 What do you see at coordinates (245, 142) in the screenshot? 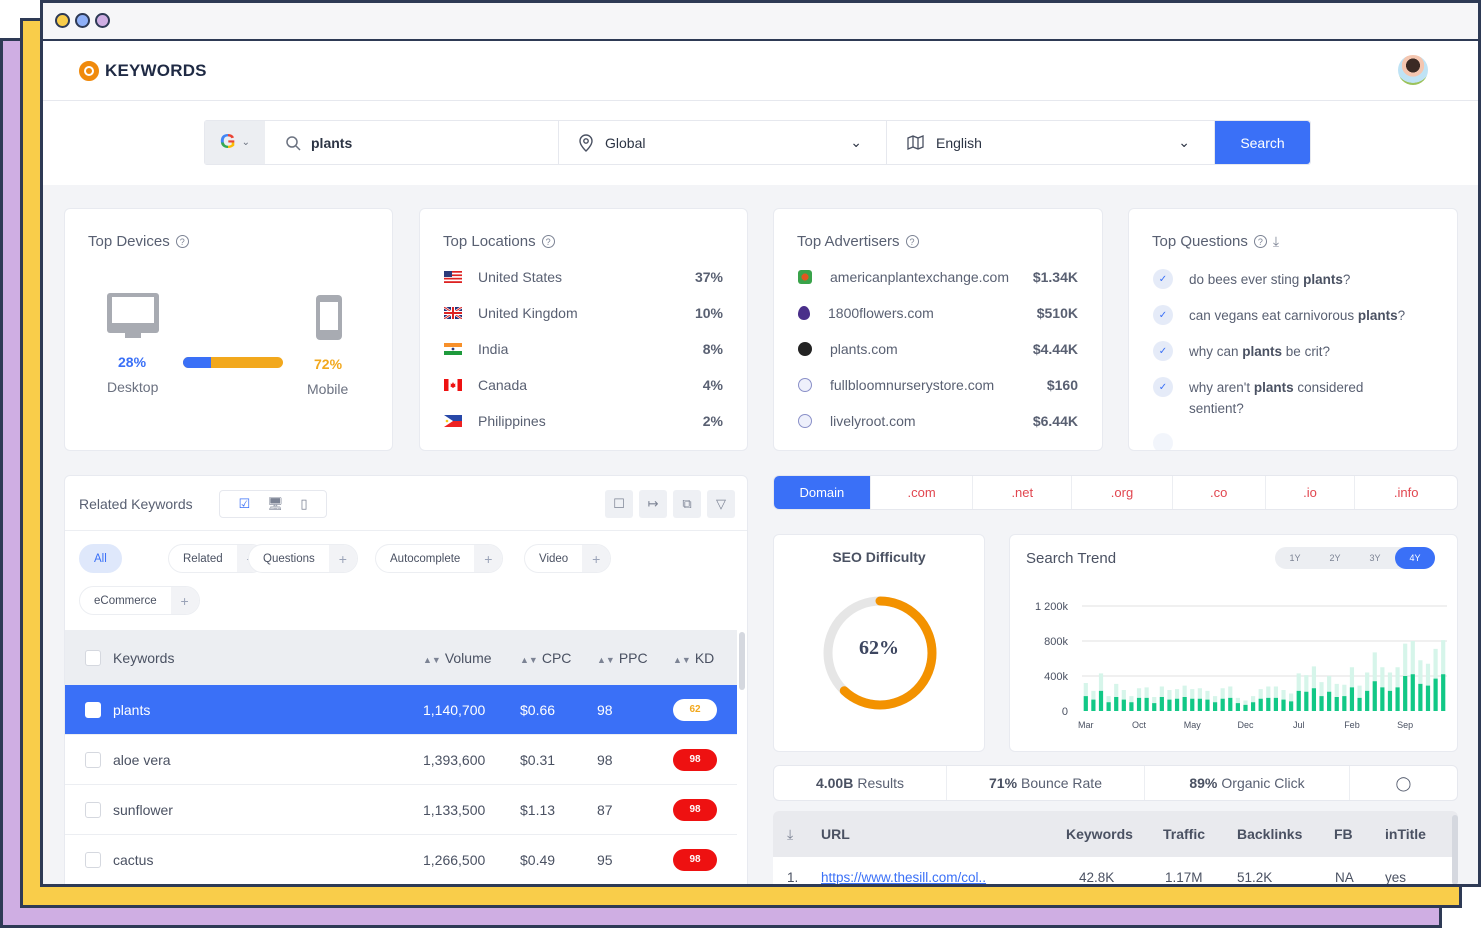
I see `chevron-down-icon: ⌄` at bounding box center [245, 142].